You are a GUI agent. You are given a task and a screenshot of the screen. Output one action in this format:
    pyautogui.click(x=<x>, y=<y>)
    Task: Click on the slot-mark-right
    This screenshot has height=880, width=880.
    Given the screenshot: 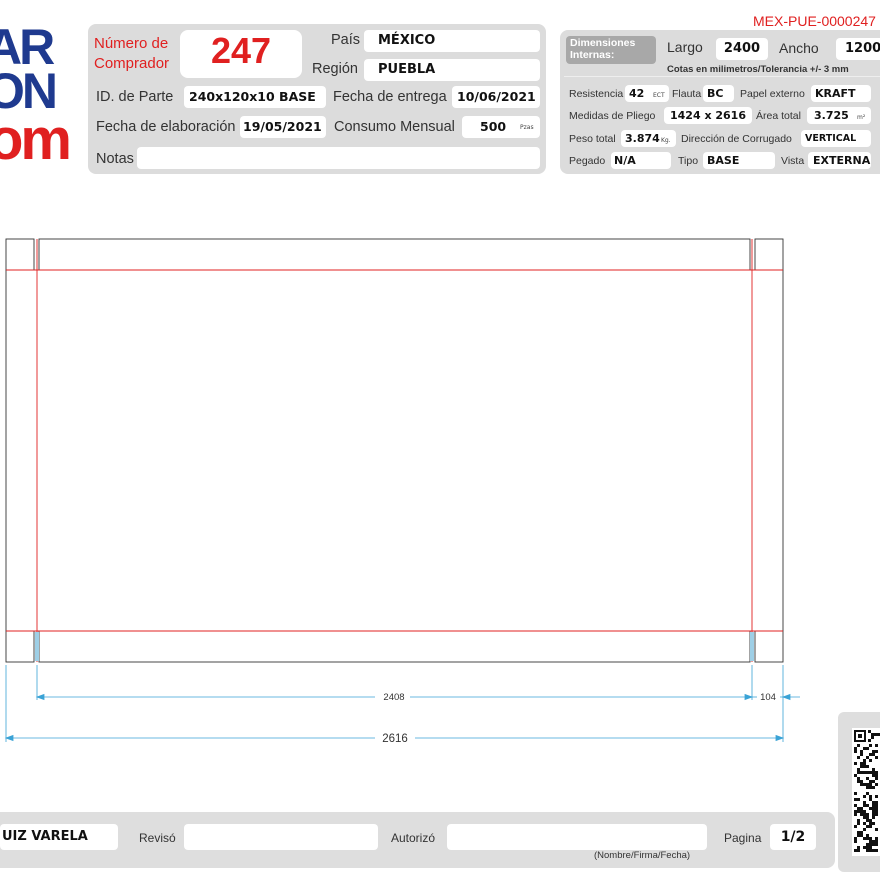 What is the action you would take?
    pyautogui.click(x=752, y=646)
    